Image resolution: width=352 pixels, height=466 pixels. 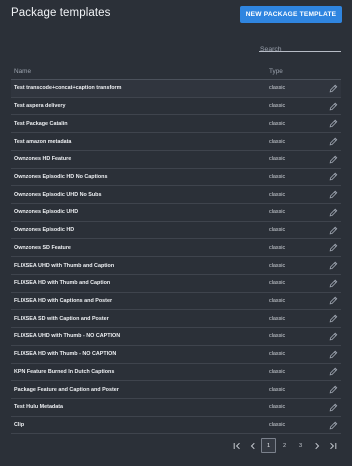 I want to click on template-name: Test Hulu Metadata, so click(x=139, y=407).